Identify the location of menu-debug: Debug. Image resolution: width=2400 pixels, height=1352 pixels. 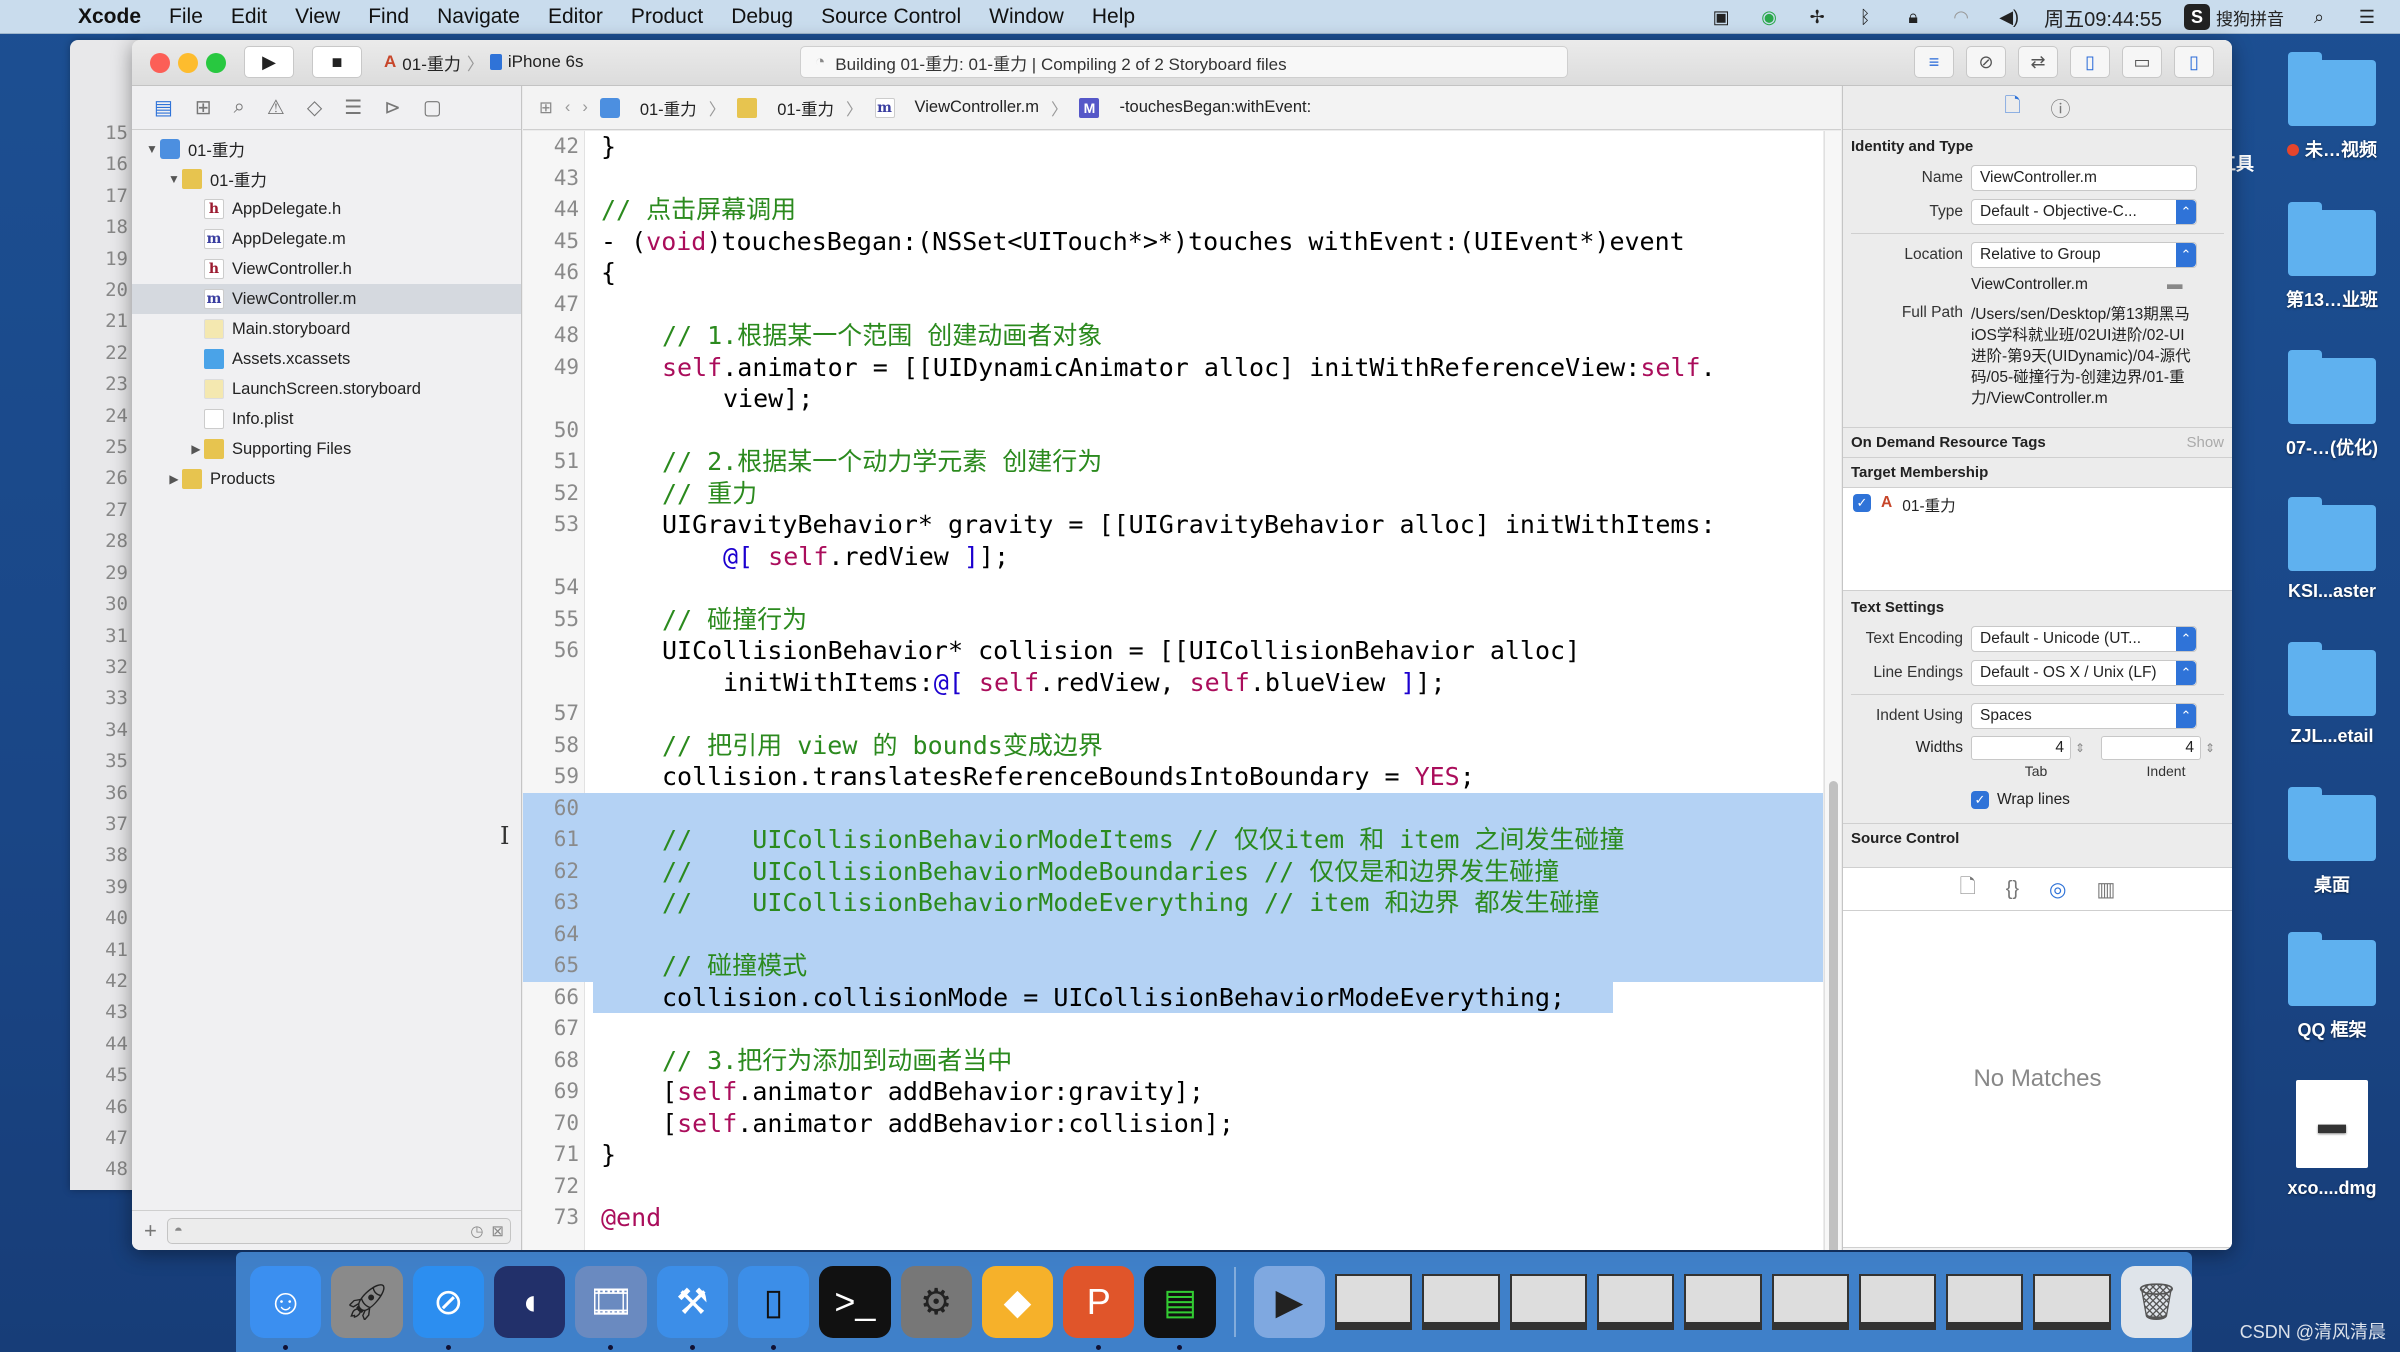
(762, 17).